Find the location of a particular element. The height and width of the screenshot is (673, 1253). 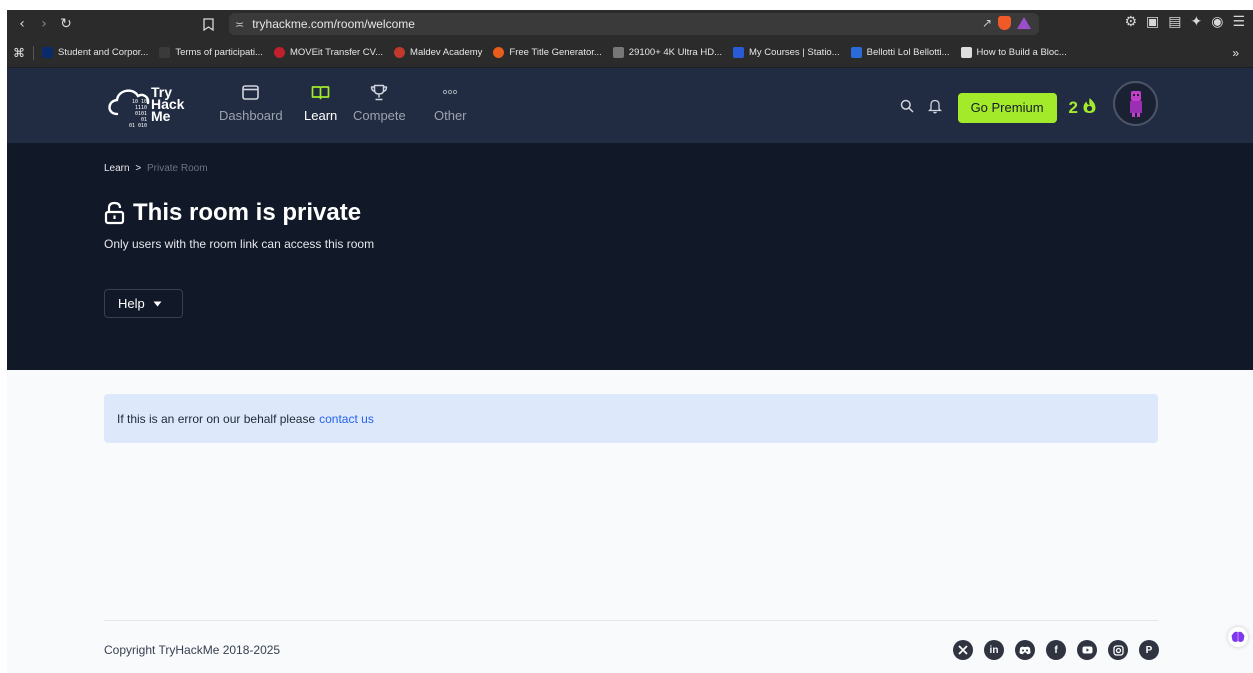

apps-icon: ⌘ is located at coordinates (19, 53).